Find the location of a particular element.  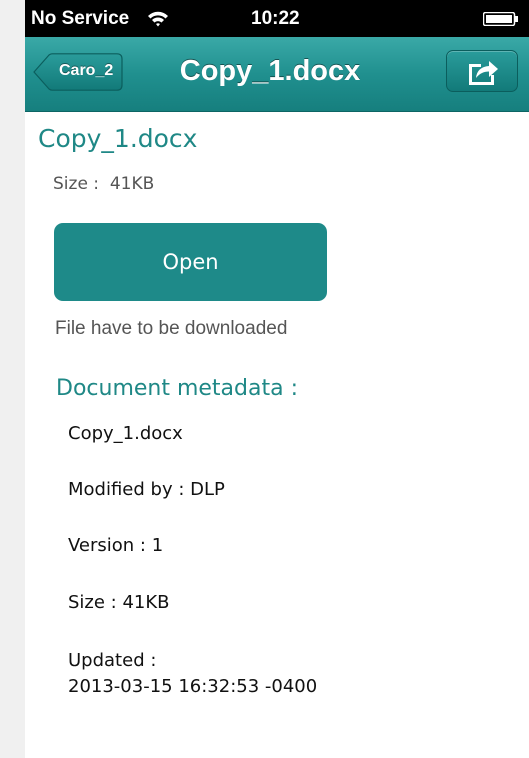

back-button: Caro_2 is located at coordinates (78, 72).